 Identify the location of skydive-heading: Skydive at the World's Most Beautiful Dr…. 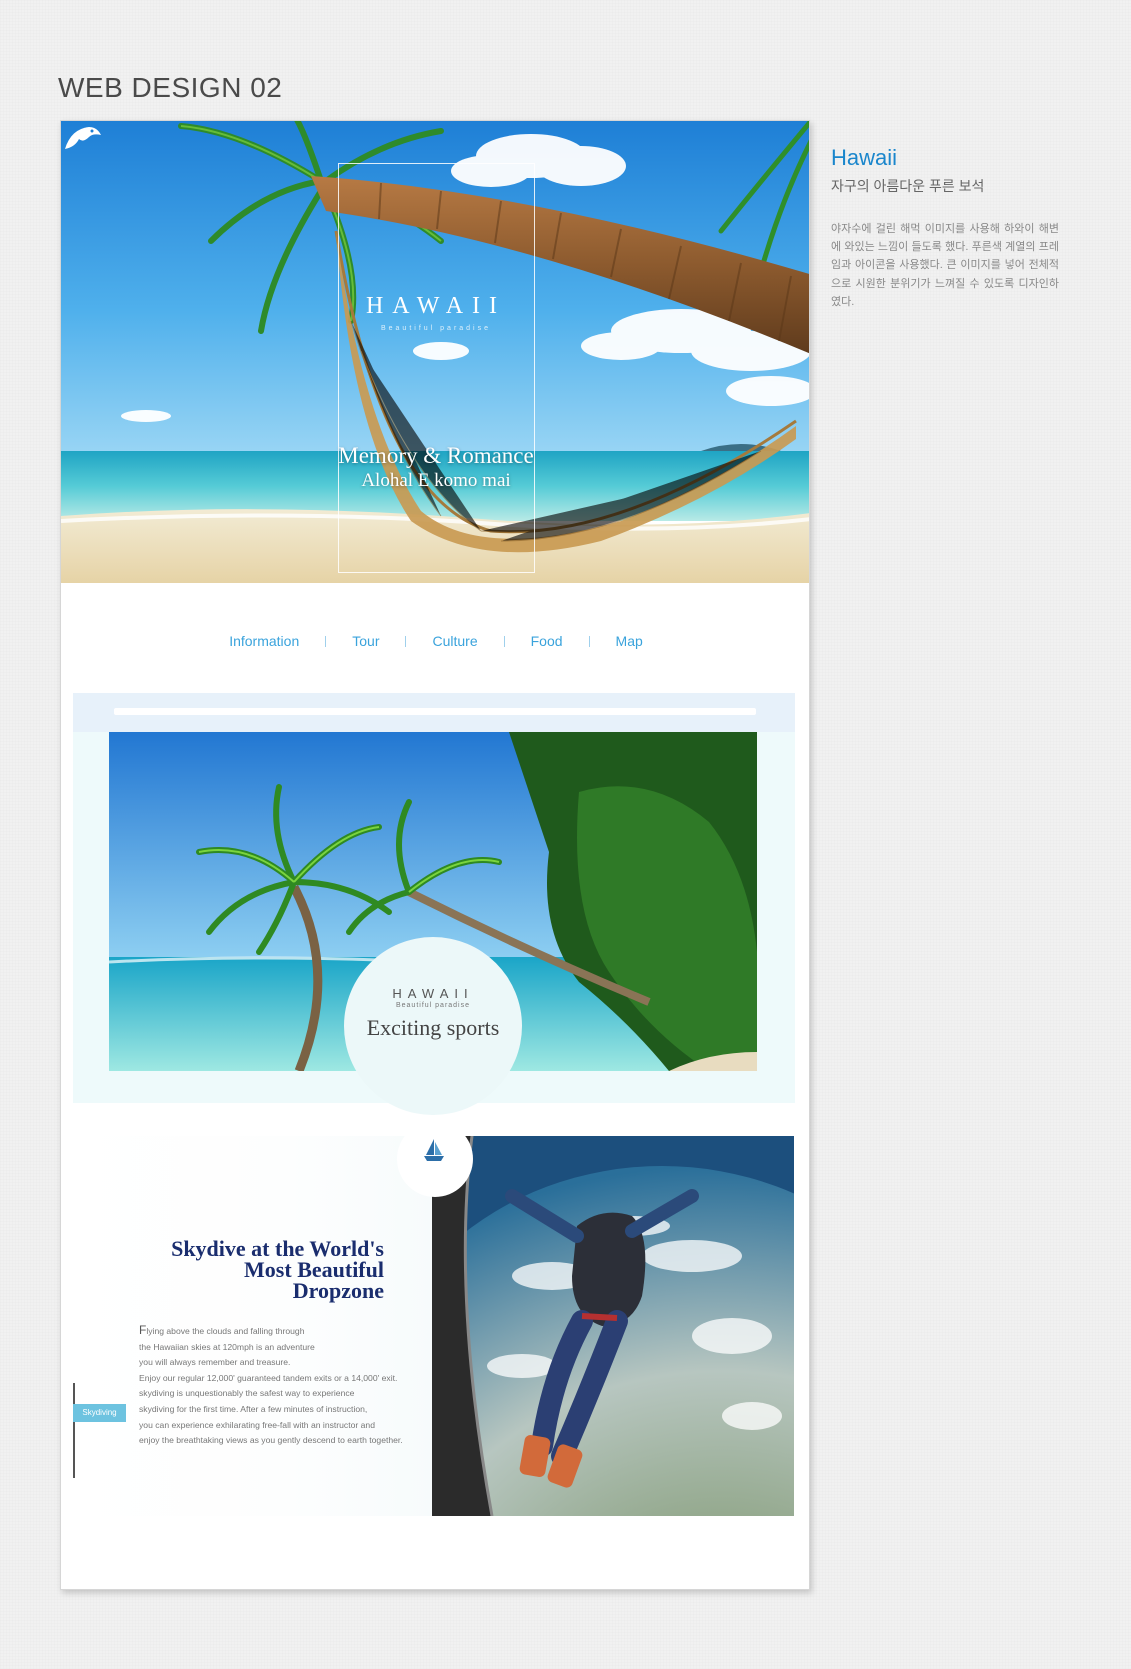
(252, 1269).